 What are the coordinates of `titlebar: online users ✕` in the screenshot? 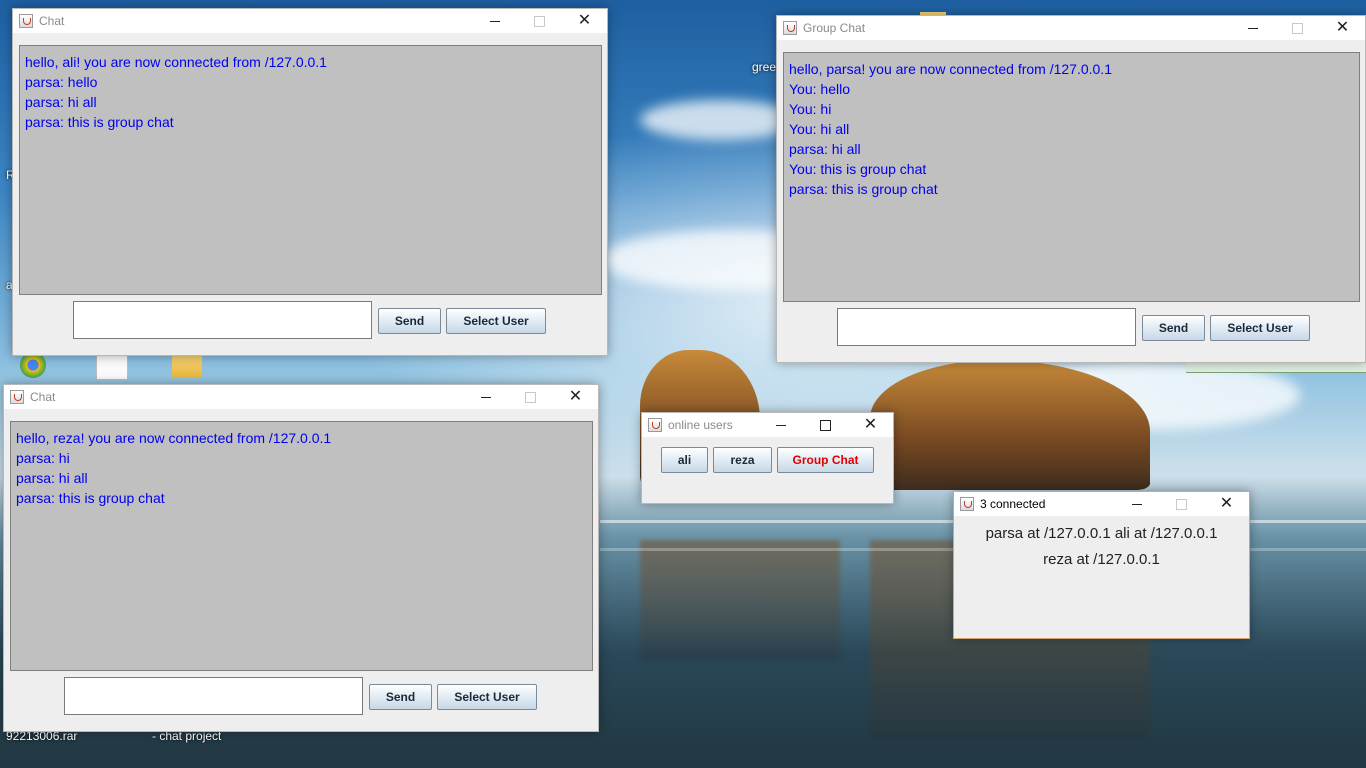 It's located at (767, 425).